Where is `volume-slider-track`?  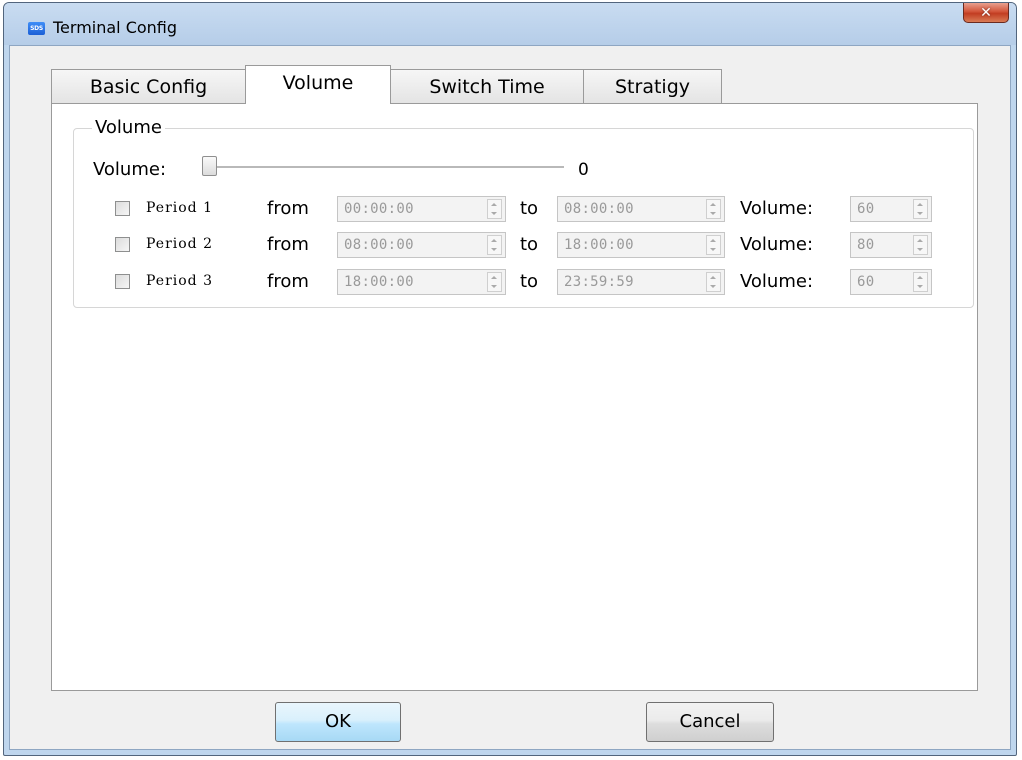 volume-slider-track is located at coordinates (386, 167).